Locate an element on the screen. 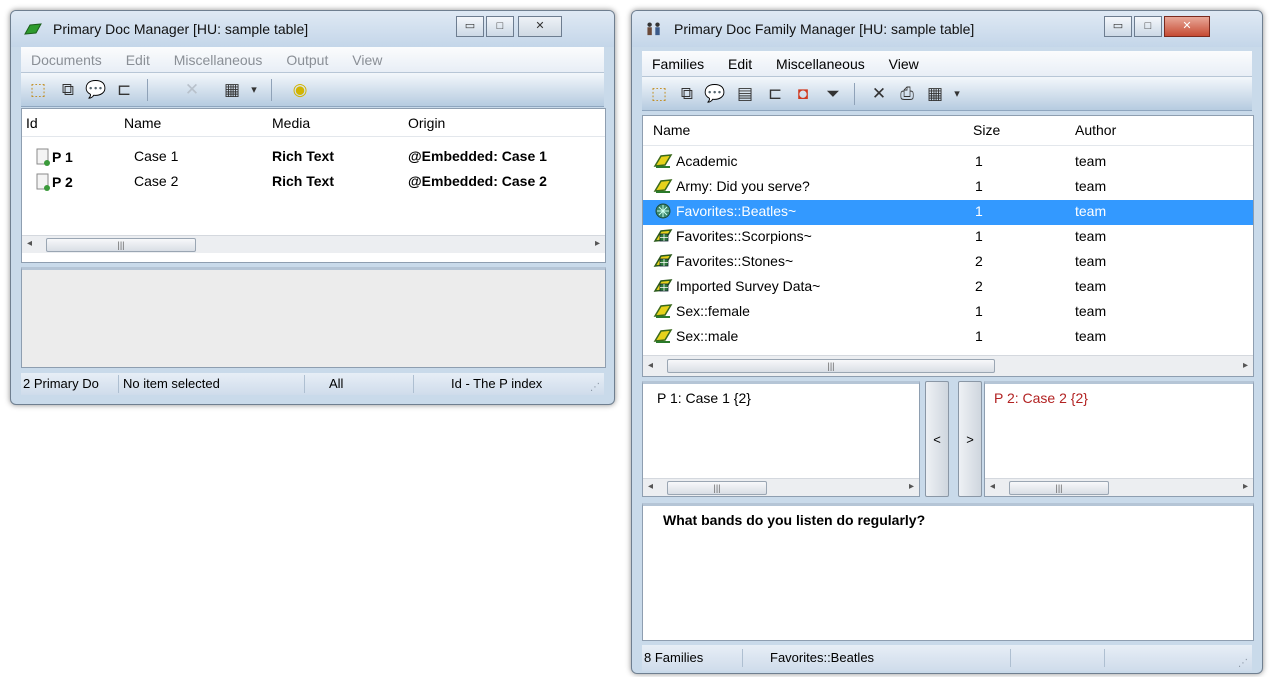 This screenshot has width=1270, height=677. row-origin: @Embedded: Case 2 is located at coordinates (477, 181).